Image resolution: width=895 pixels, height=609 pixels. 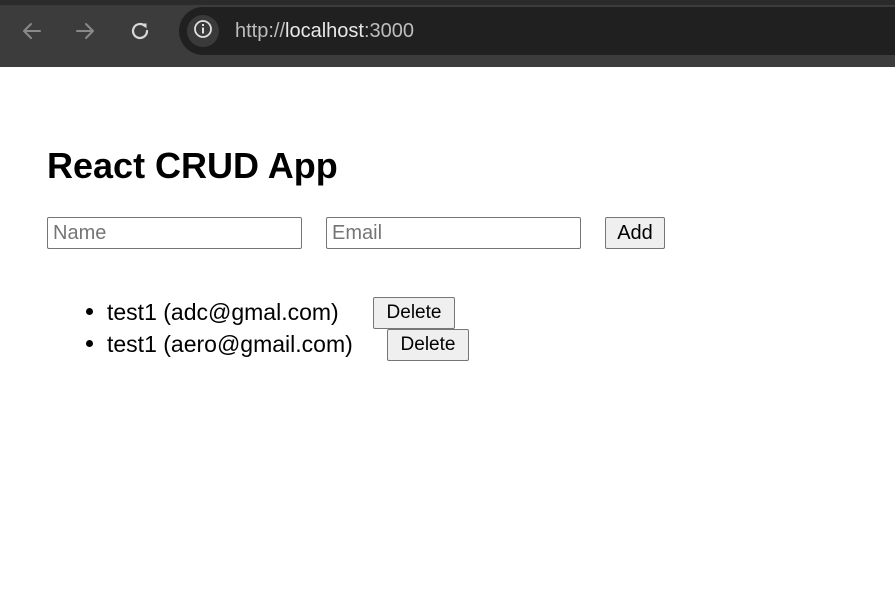 What do you see at coordinates (230, 344) in the screenshot?
I see `user-entry-text: test1 (aero@gmail.com)` at bounding box center [230, 344].